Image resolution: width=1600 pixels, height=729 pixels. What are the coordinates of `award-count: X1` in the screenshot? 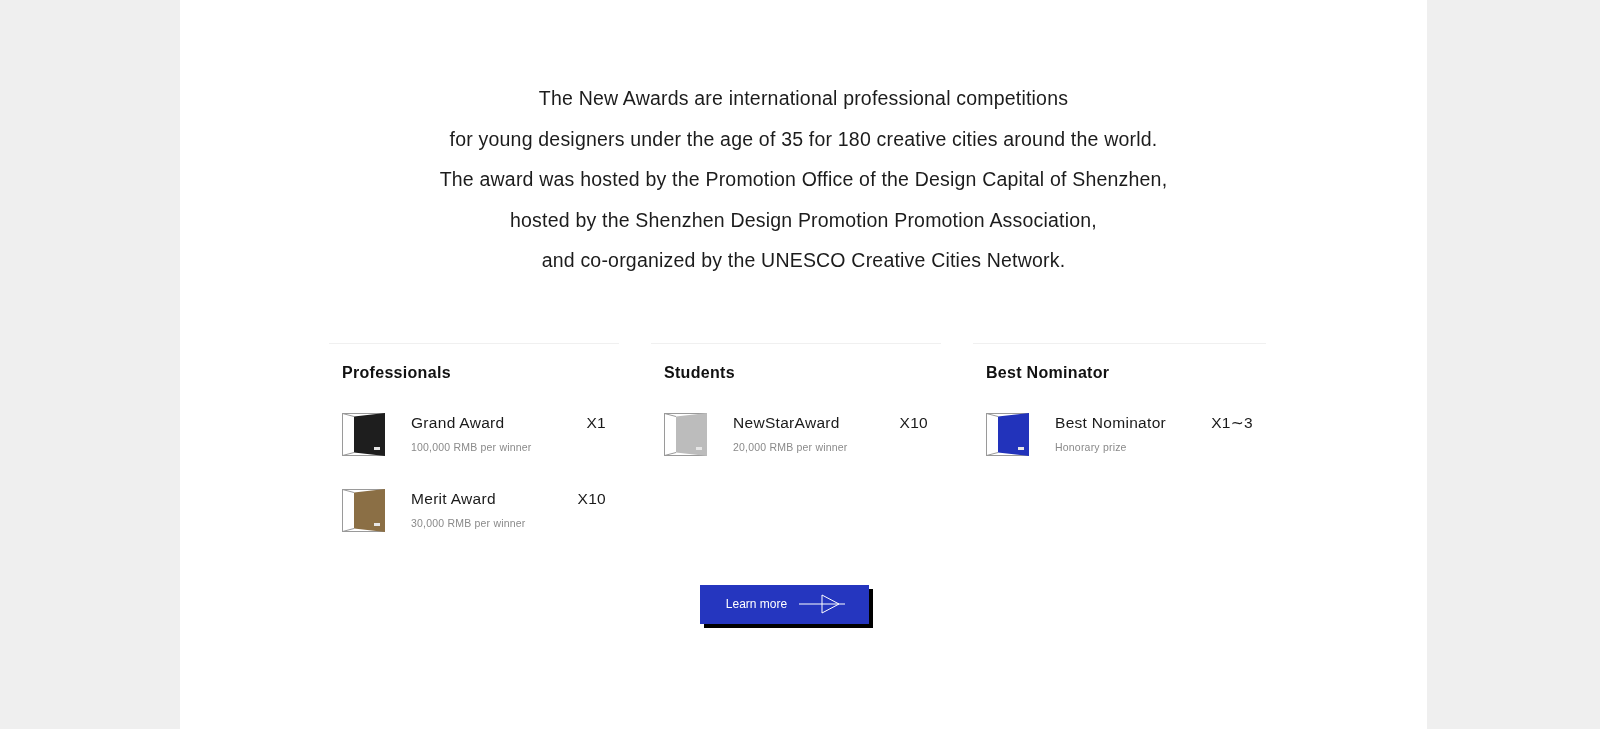 It's located at (596, 422).